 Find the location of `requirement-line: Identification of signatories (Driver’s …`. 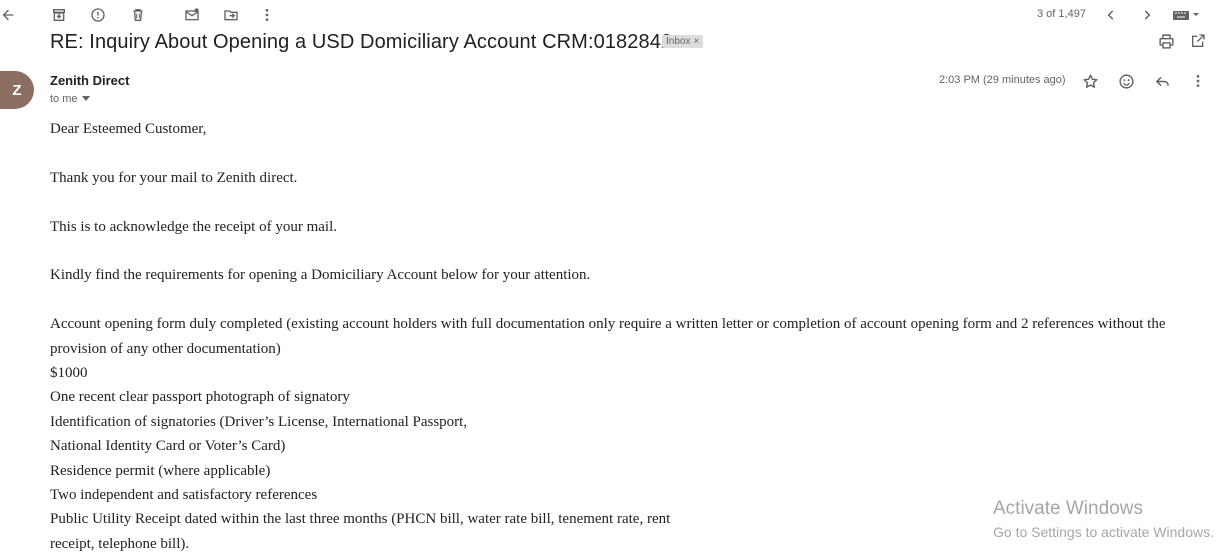

requirement-line: Identification of signatories (Driver’s … is located at coordinates (259, 421).